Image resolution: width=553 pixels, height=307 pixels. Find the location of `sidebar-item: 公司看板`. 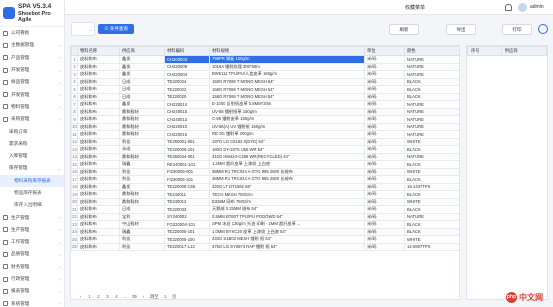

sidebar-item: 公司看板 is located at coordinates (32, 33).